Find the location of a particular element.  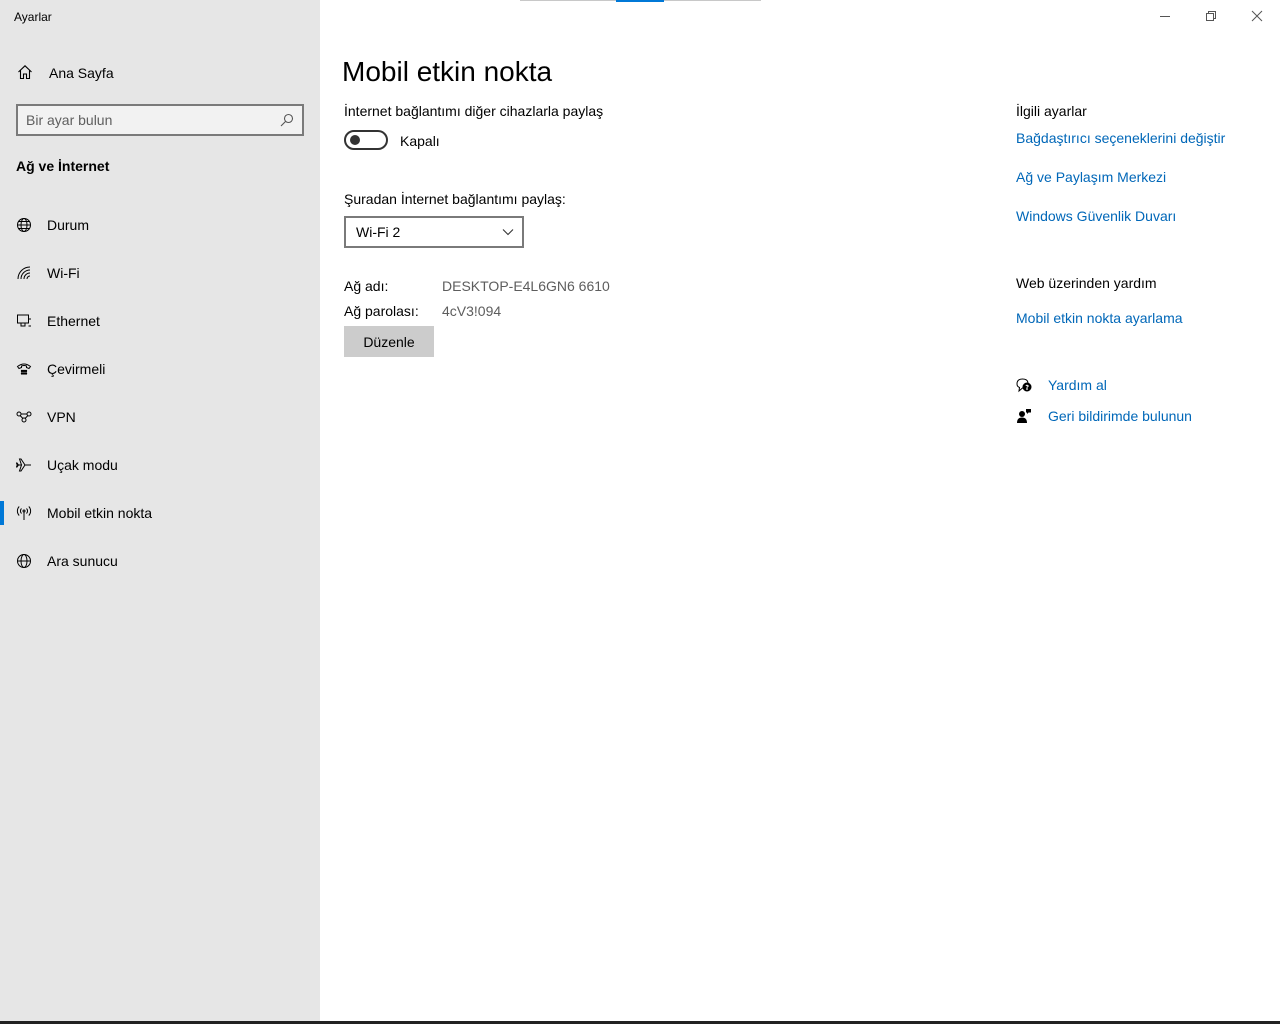

help-chat-icon is located at coordinates (1024, 385).